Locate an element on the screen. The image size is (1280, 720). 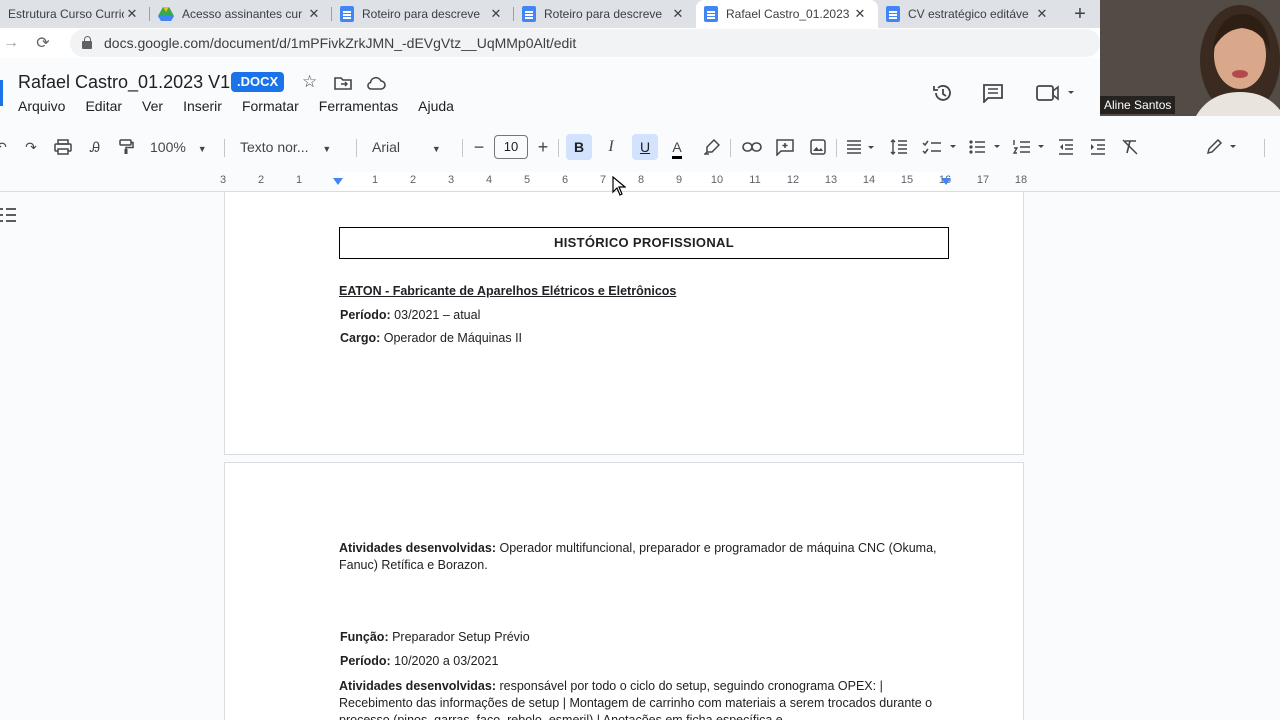
role-line: Cargo: Operador de Máquinas II is located at coordinates (431, 338).